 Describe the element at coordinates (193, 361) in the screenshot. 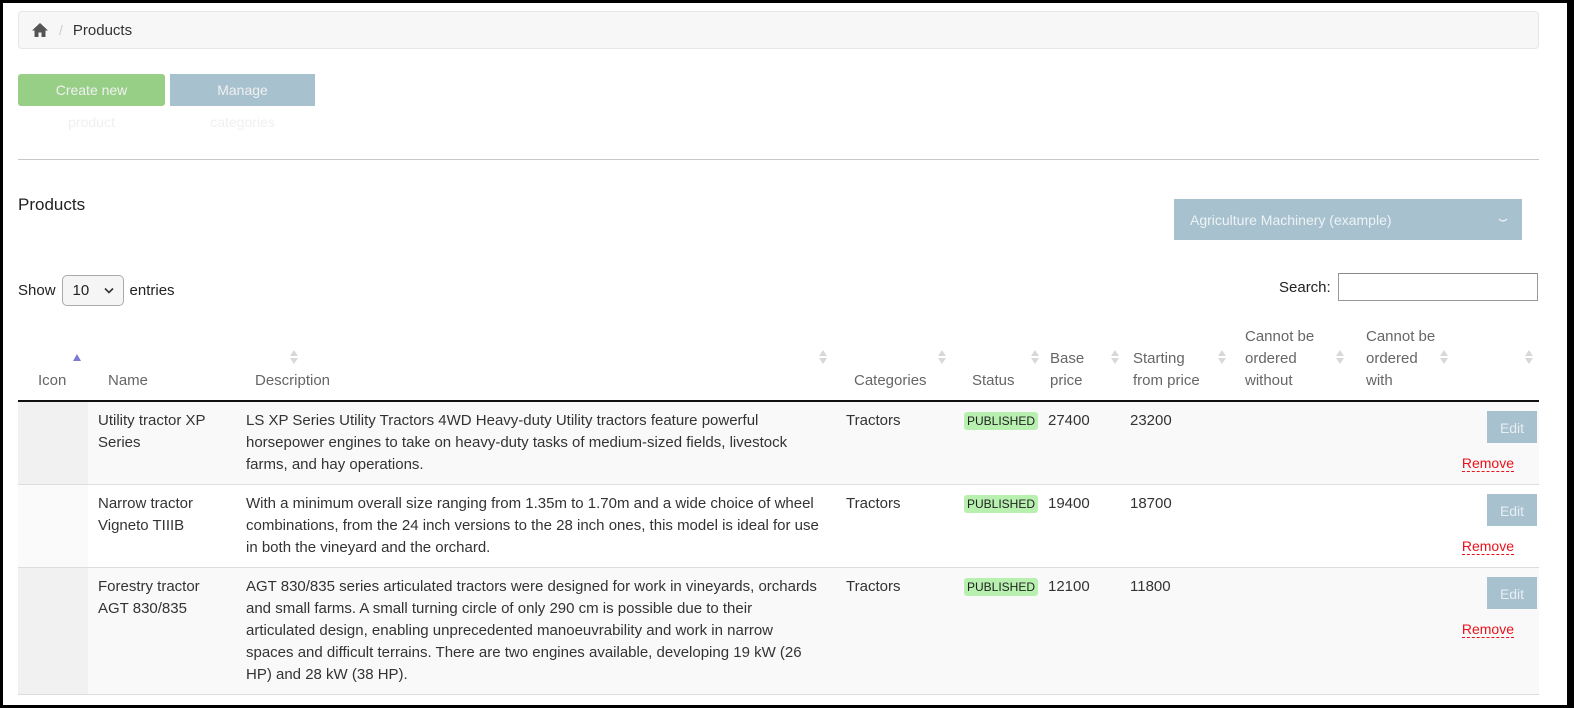

I see `column-header-name: Name` at that location.